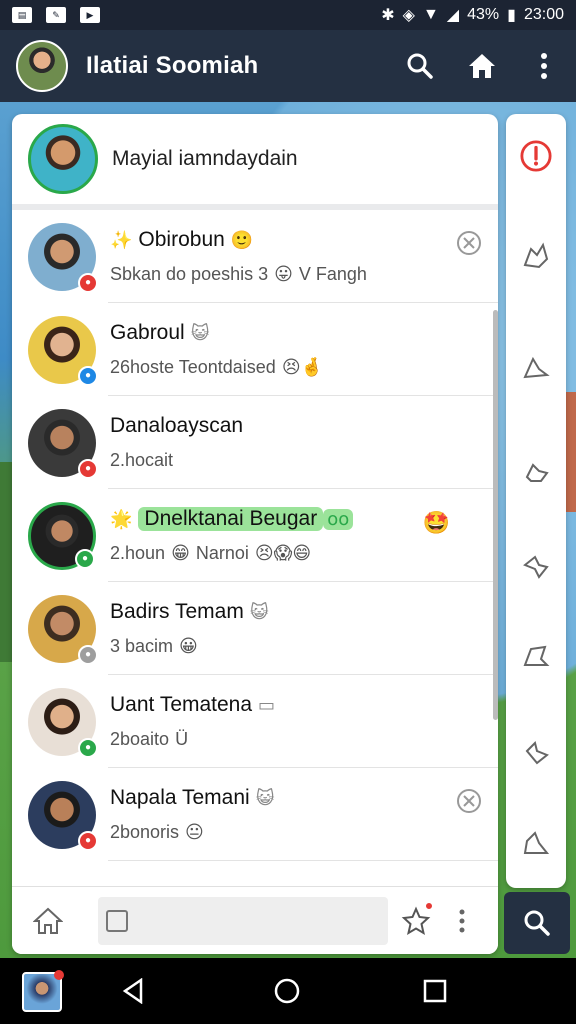  What do you see at coordinates (388, 15) in the screenshot?
I see `bluetooth-icon: ✱` at bounding box center [388, 15].